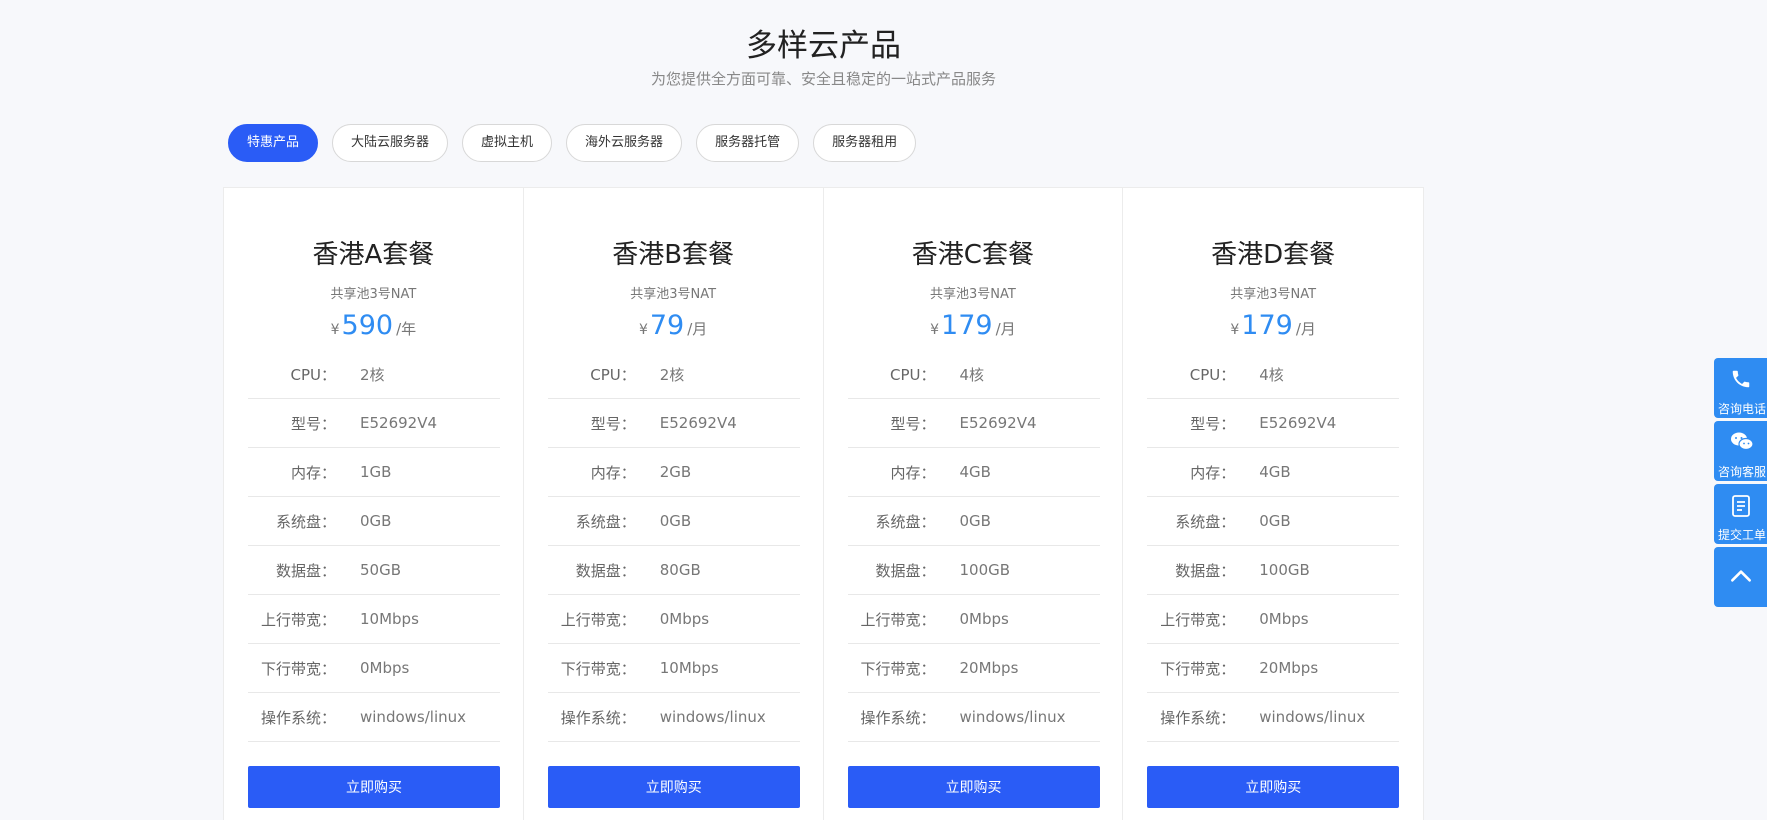  I want to click on spec-row-download-bandwidth: 下行带宽： 10Mbps, so click(673, 668).